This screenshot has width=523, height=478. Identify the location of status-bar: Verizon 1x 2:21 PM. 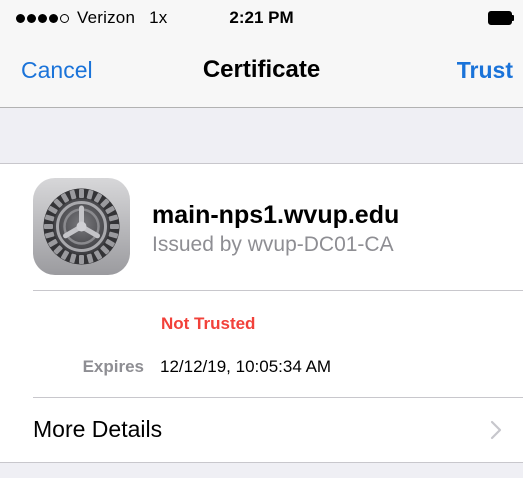
(261, 20).